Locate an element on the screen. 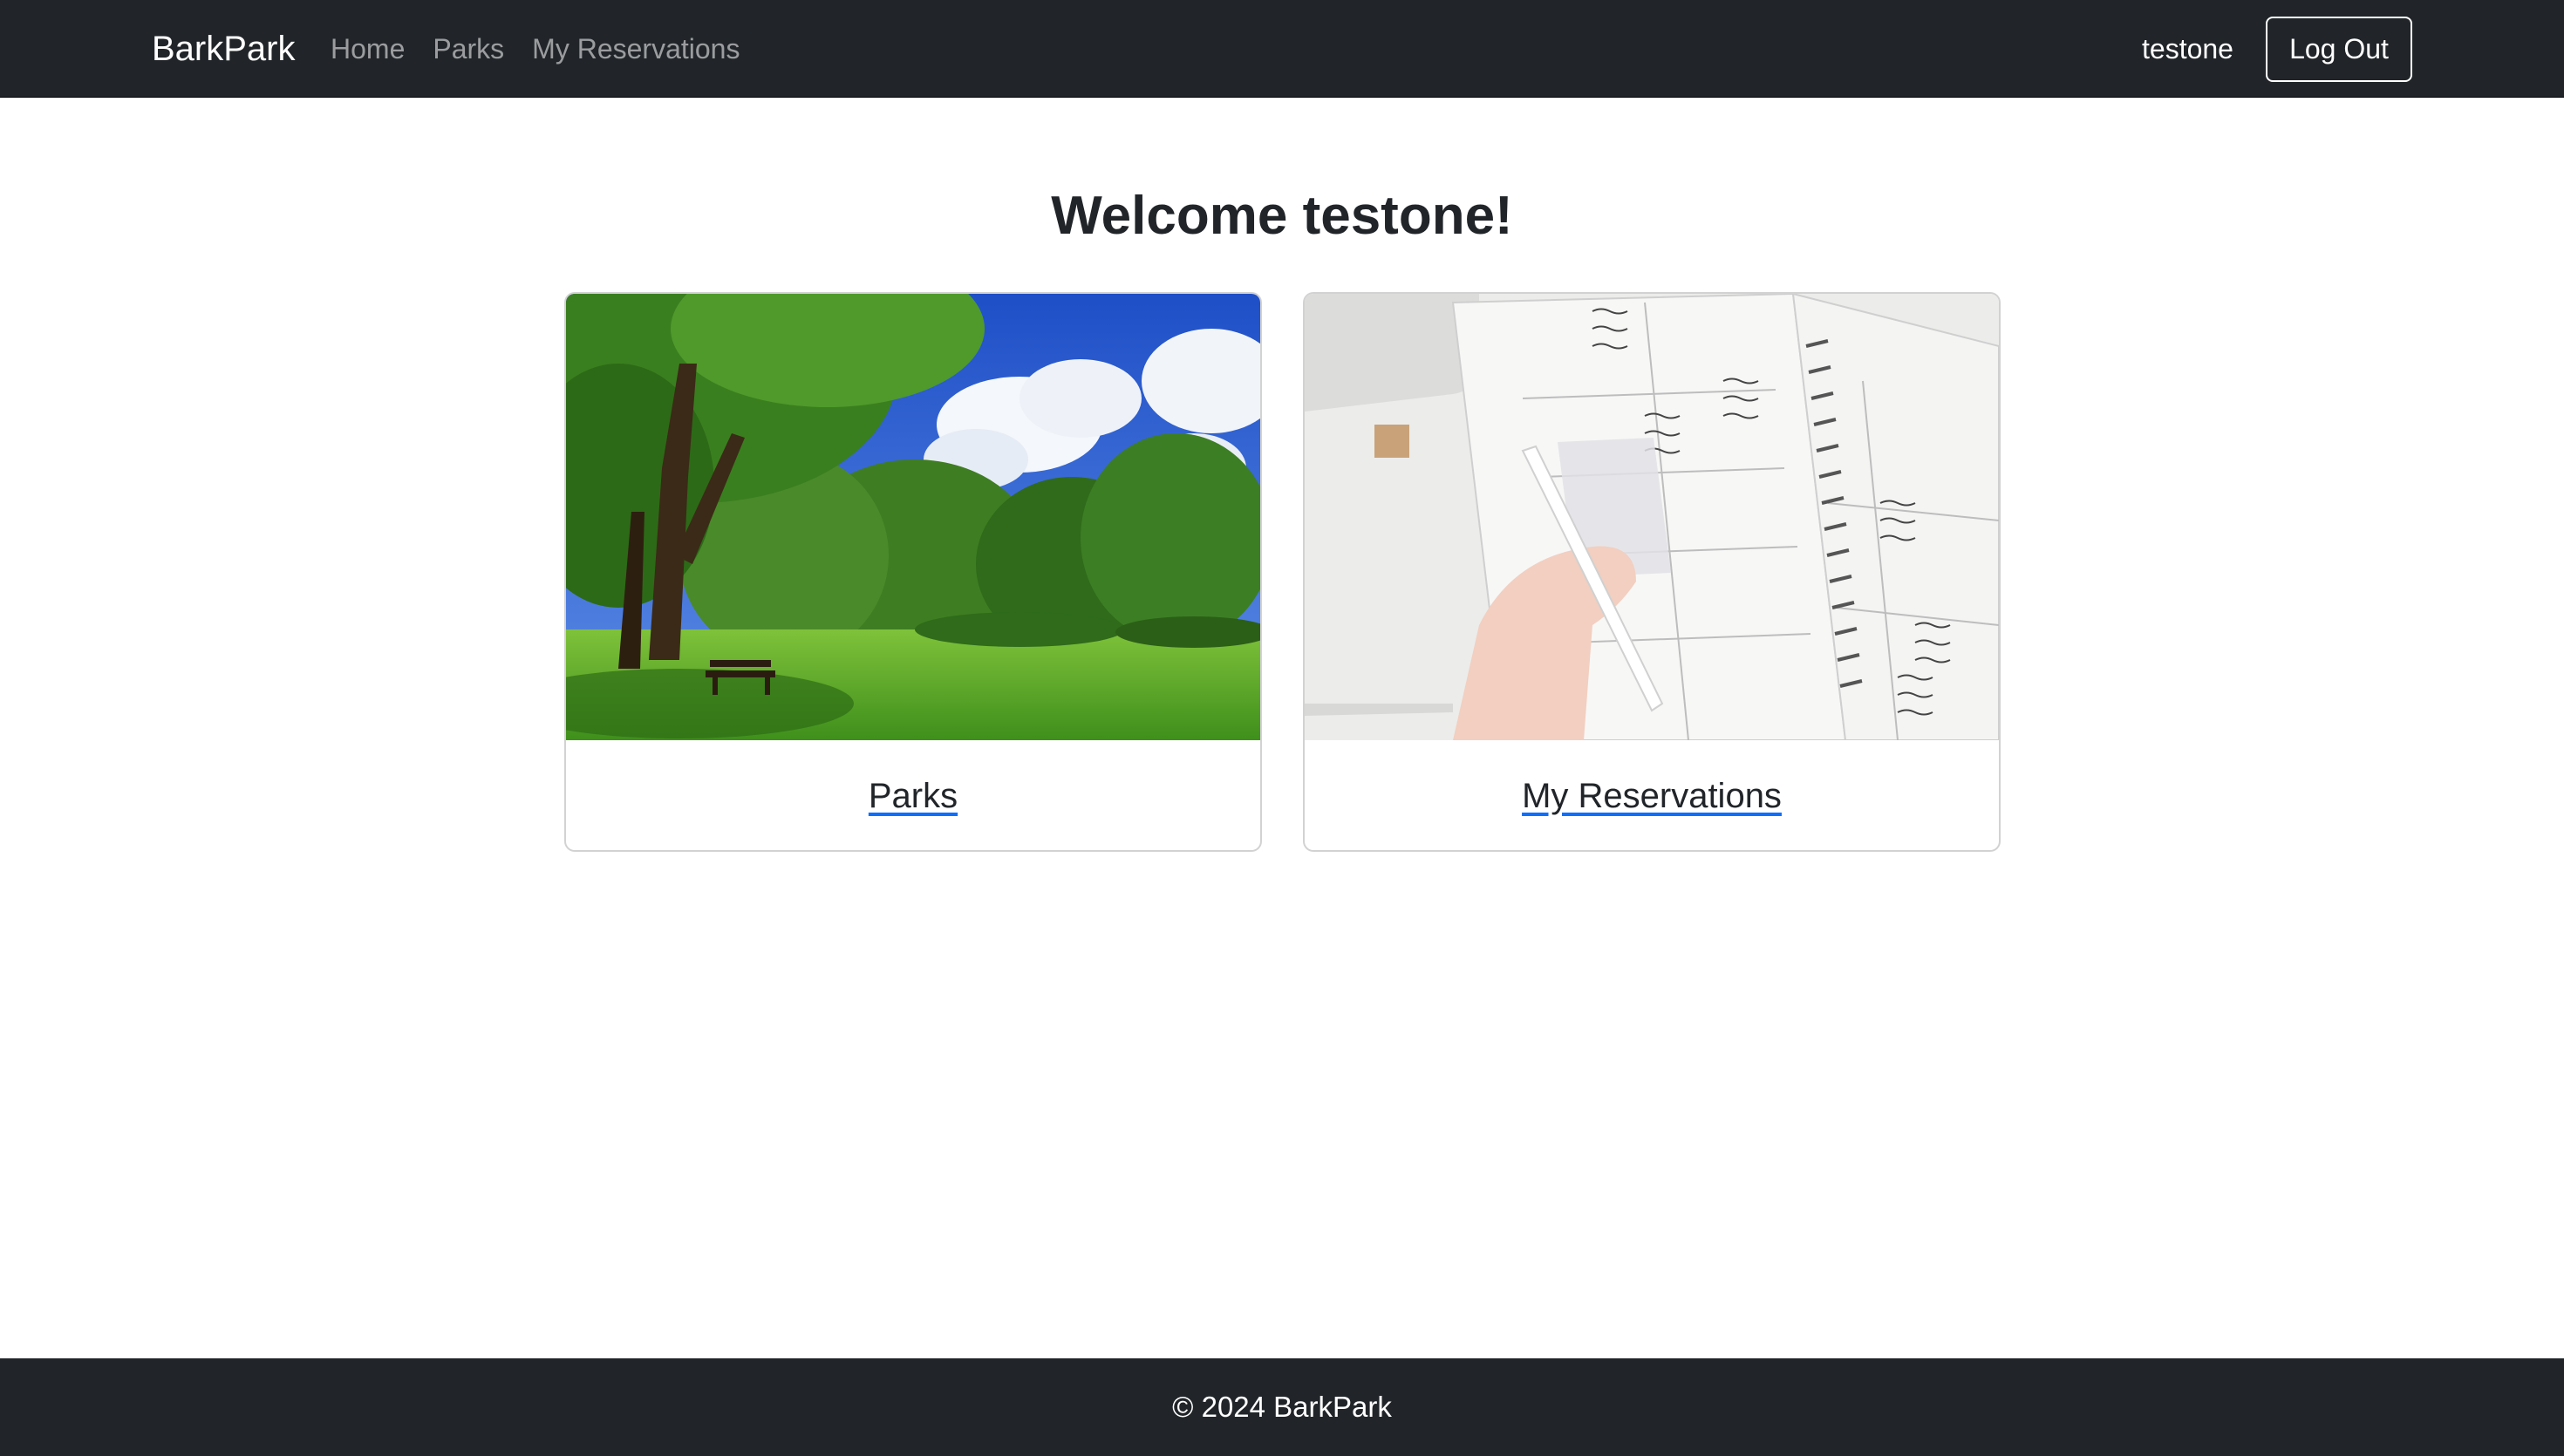 Image resolution: width=2564 pixels, height=1456 pixels. parks-card-link: Parks is located at coordinates (913, 796).